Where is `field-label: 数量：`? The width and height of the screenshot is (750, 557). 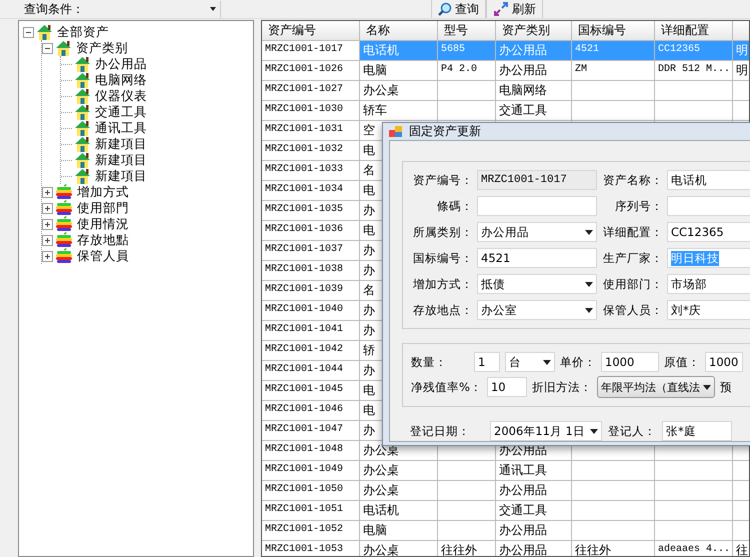
field-label: 数量： is located at coordinates (429, 362).